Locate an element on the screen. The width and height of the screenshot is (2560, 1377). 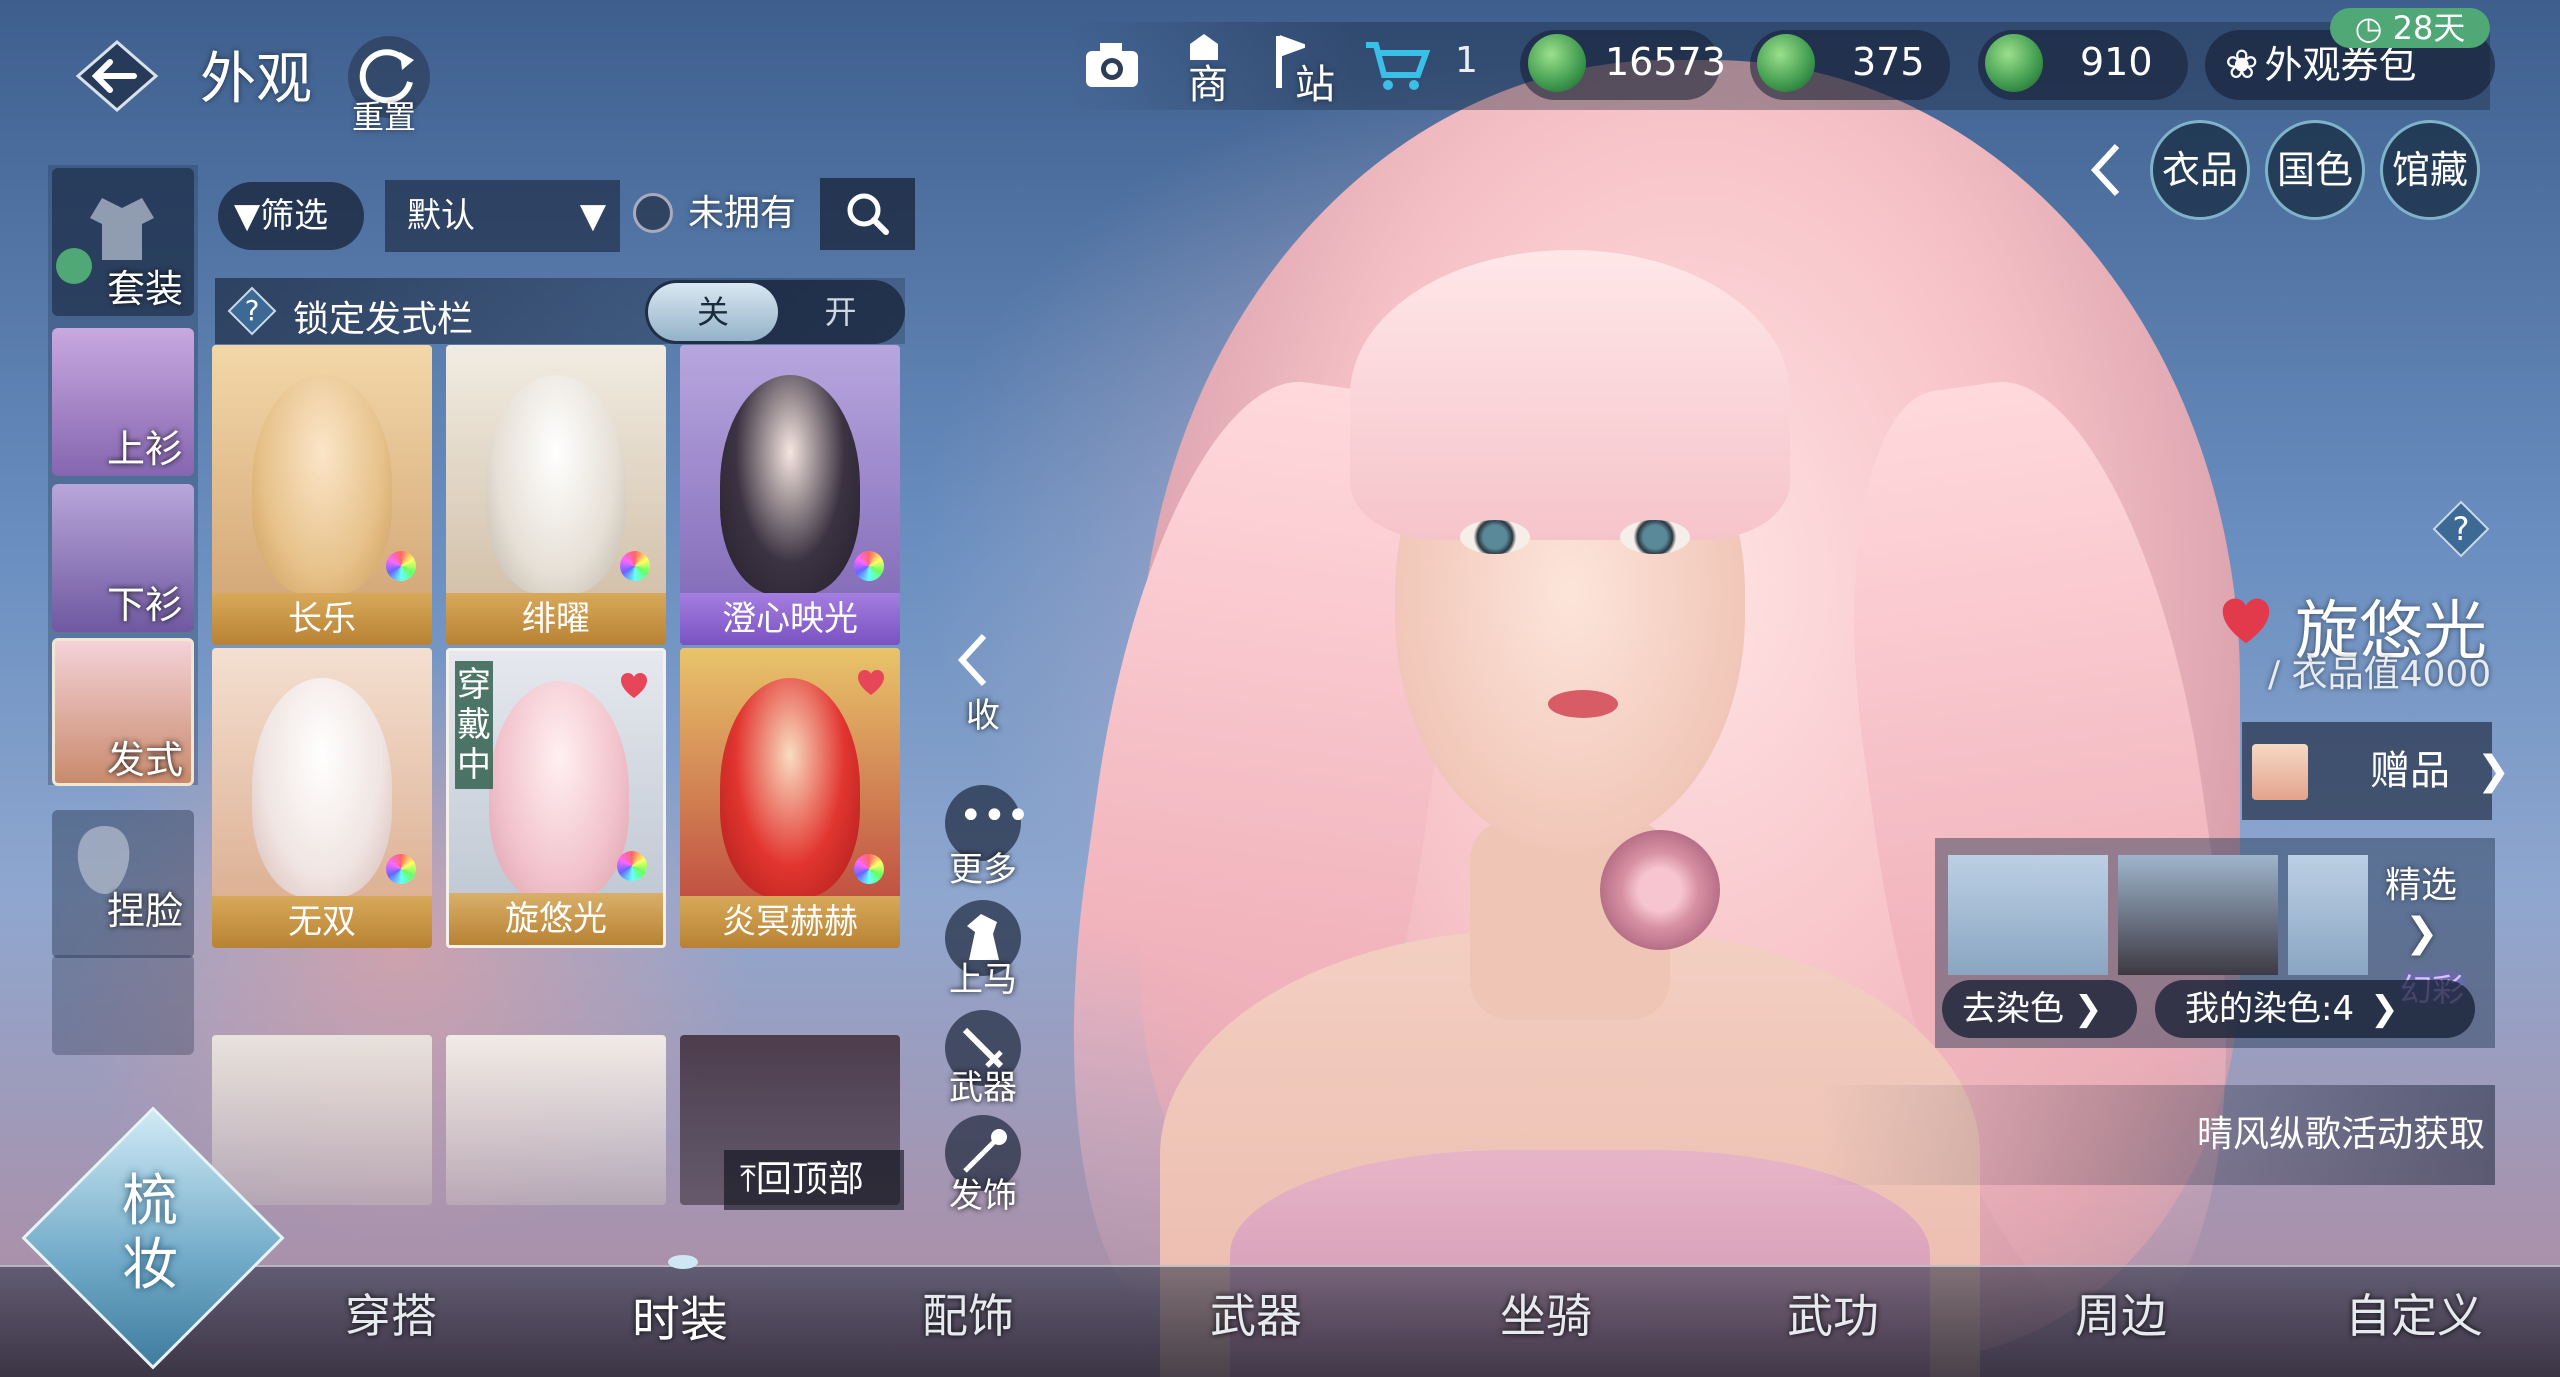
currency-1-value: 16573 is located at coordinates (1665, 62).